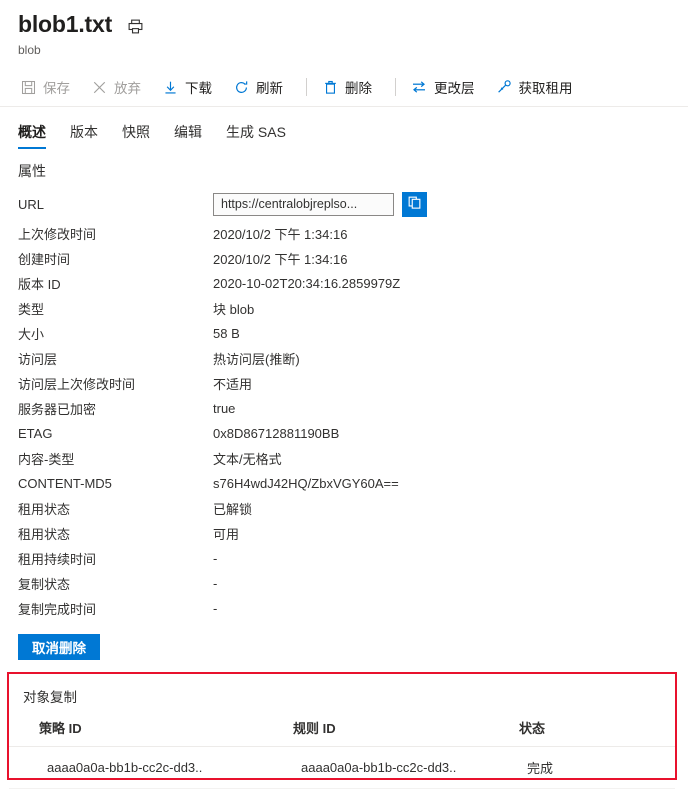  What do you see at coordinates (28, 87) in the screenshot?
I see `save-icon` at bounding box center [28, 87].